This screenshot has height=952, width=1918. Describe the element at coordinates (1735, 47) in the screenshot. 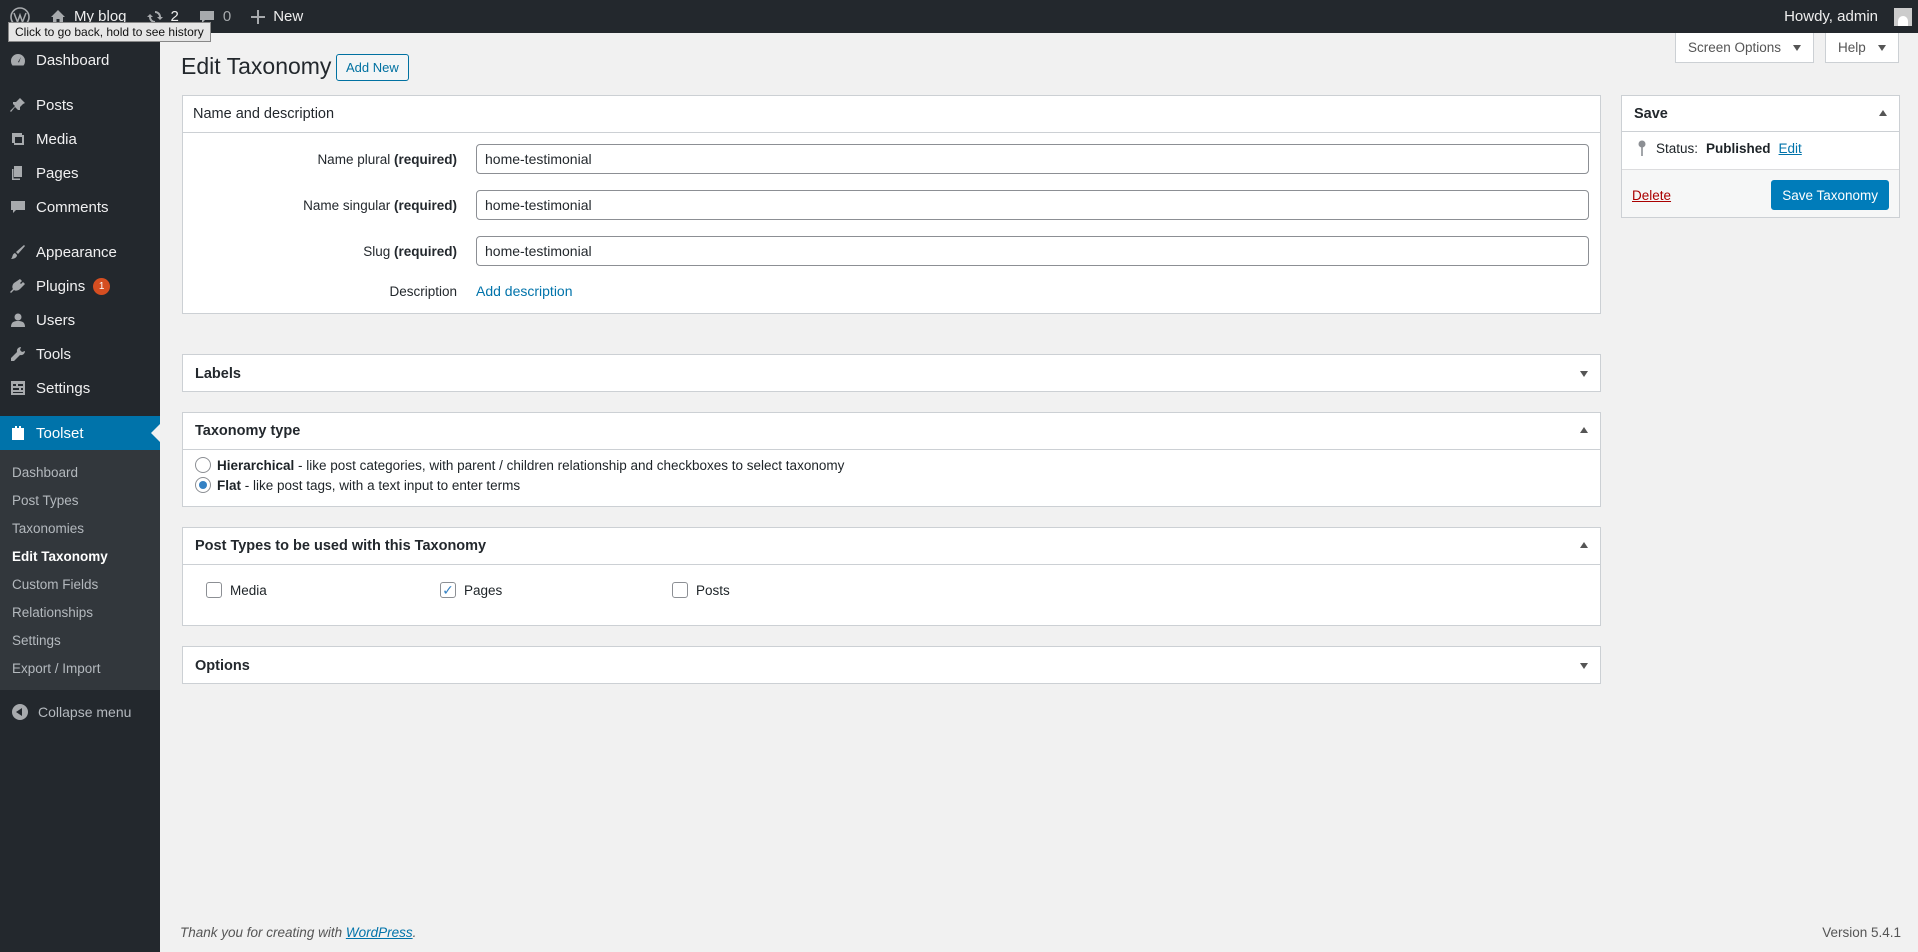

I see `screen-options-label: Screen Options` at that location.